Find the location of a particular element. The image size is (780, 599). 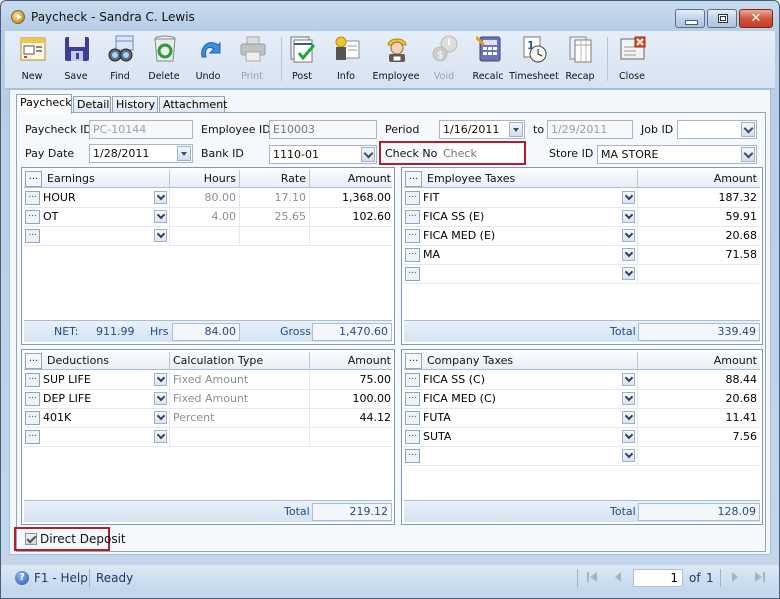

period-from-field: 1/16/2011 is located at coordinates (482, 129).